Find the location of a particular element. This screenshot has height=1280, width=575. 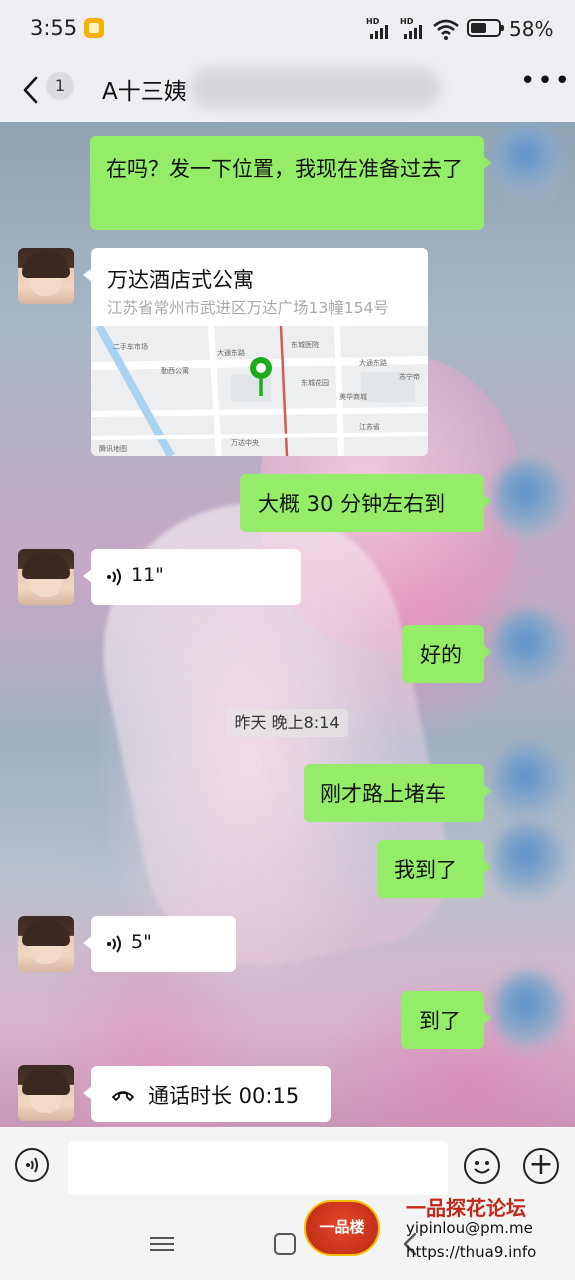

back-icon is located at coordinates (33, 90).